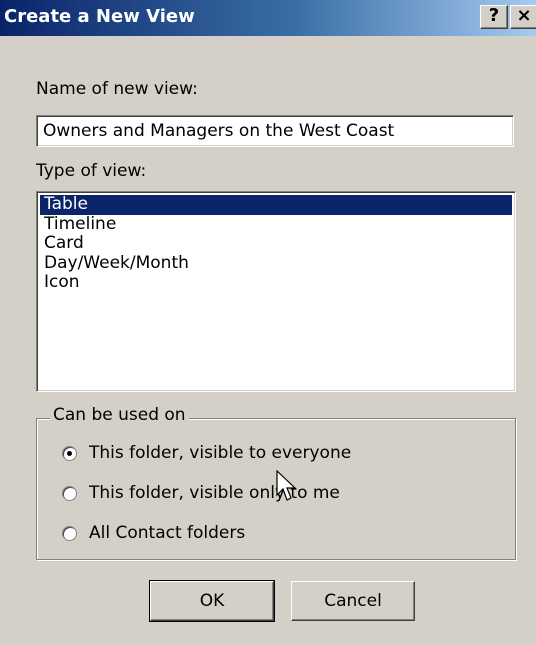 Image resolution: width=536 pixels, height=645 pixels. I want to click on list-item-timeline: Timeline, so click(276, 224).